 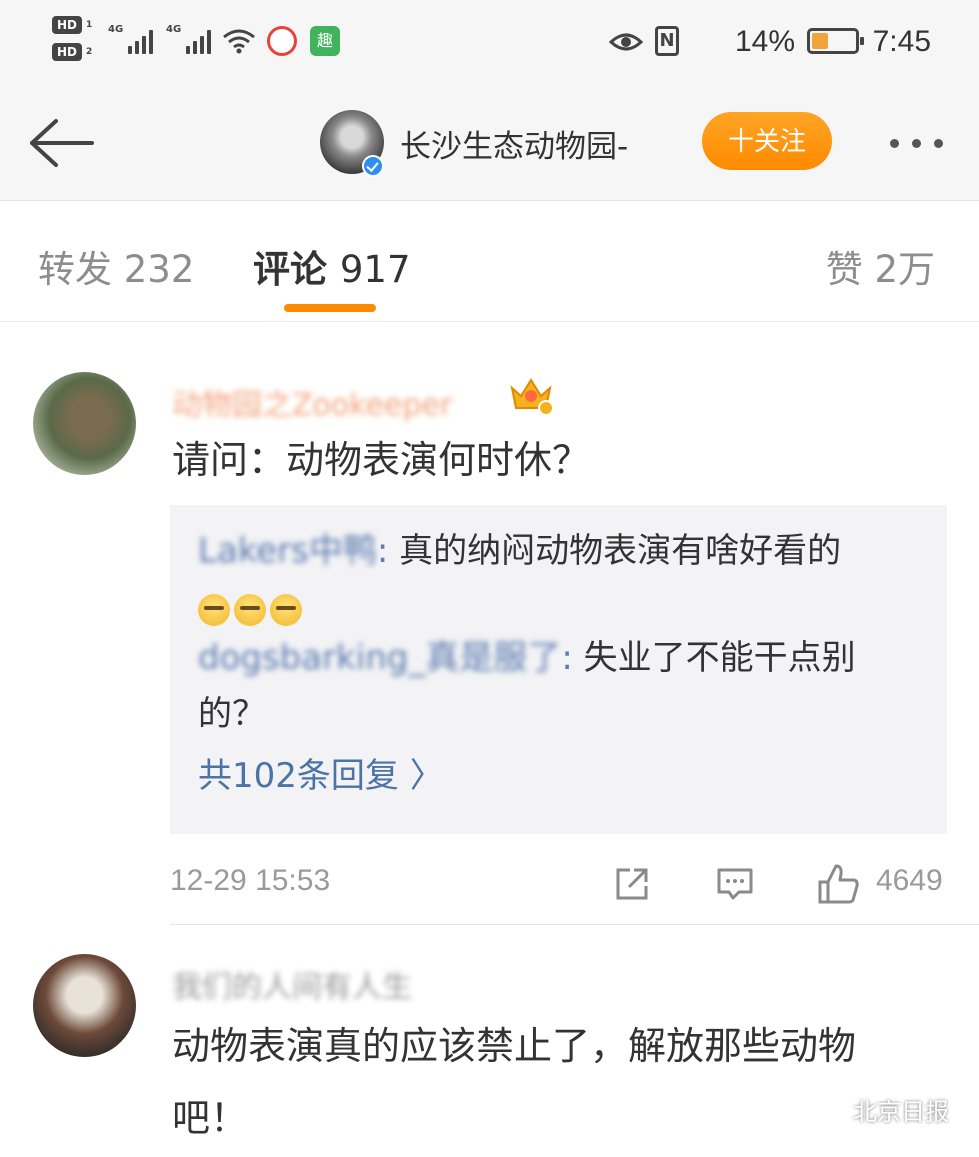 What do you see at coordinates (375, 269) in the screenshot?
I see `tab-comments-count: 917` at bounding box center [375, 269].